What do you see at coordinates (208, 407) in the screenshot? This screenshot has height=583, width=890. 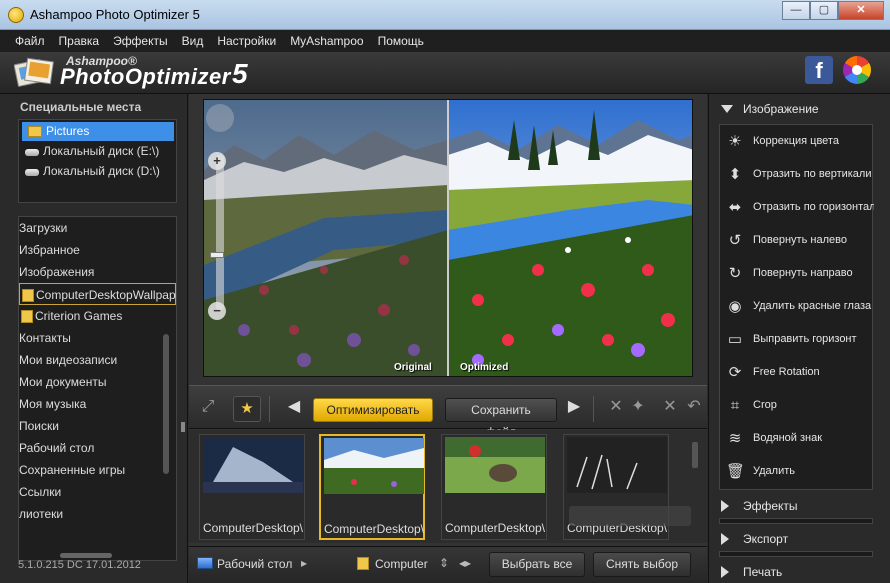 I see `fullscreen-icon: ⤢` at bounding box center [208, 407].